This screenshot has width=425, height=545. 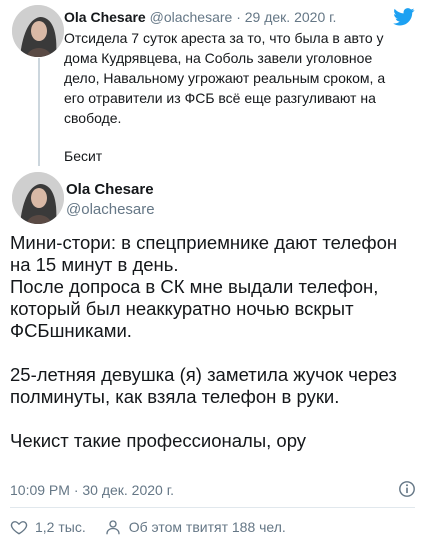 I want to click on heart-icon, so click(x=19, y=528).